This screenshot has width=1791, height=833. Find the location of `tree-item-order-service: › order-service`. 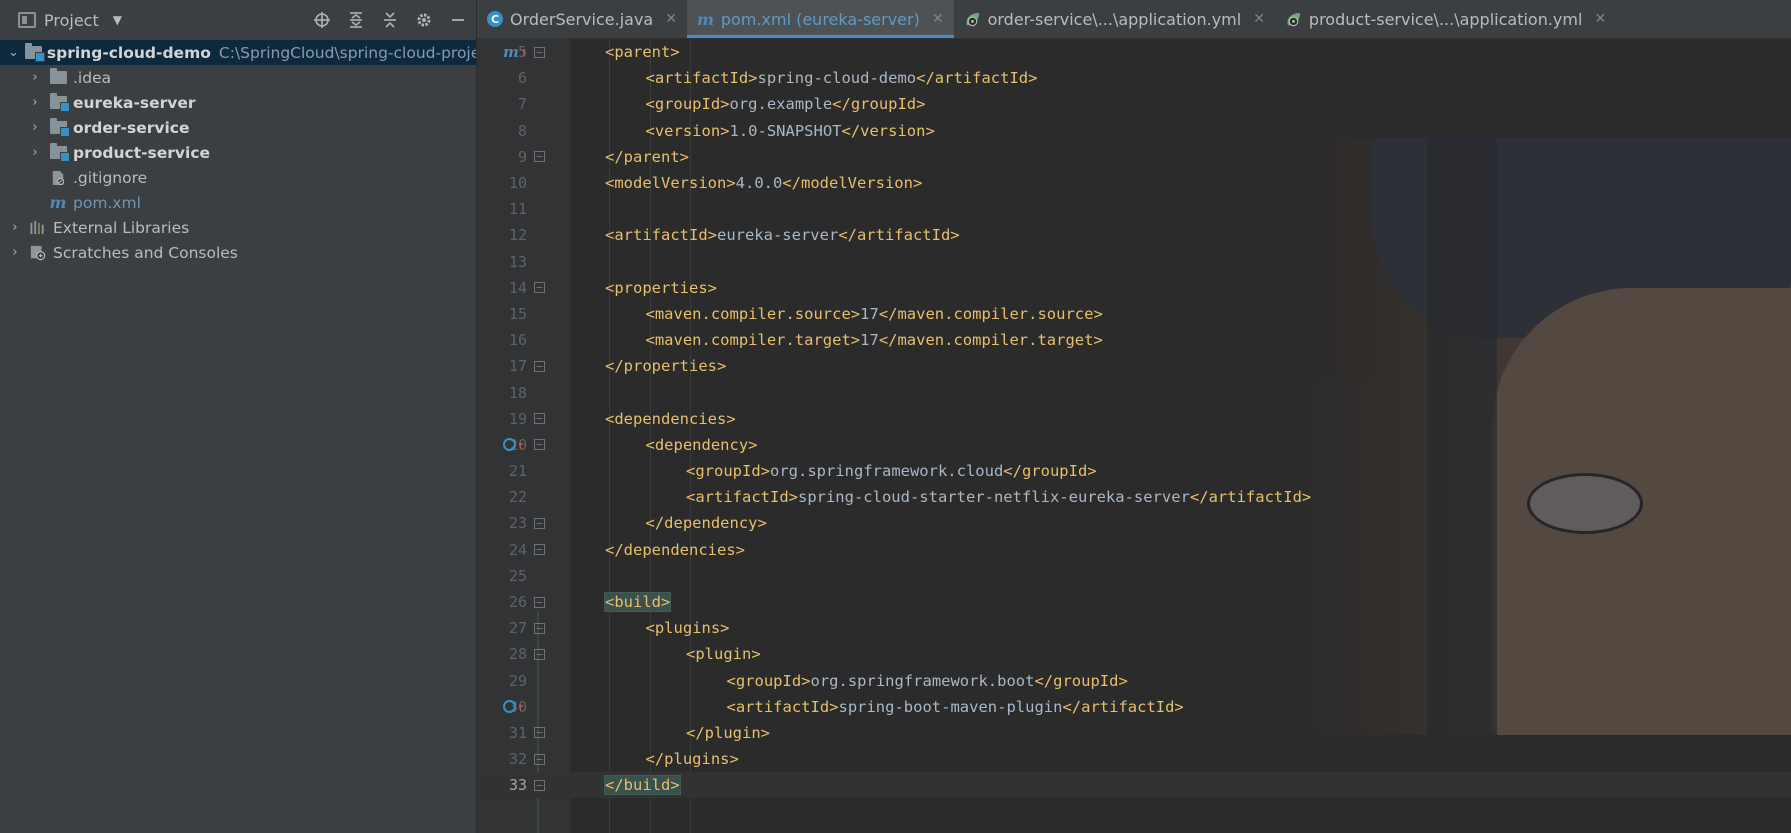

tree-item-order-service: › order-service is located at coordinates (238, 127).